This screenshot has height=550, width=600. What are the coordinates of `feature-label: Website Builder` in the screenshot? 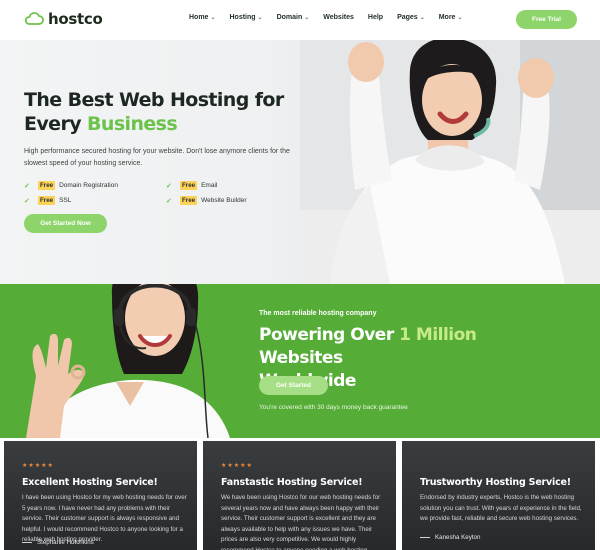 It's located at (224, 200).